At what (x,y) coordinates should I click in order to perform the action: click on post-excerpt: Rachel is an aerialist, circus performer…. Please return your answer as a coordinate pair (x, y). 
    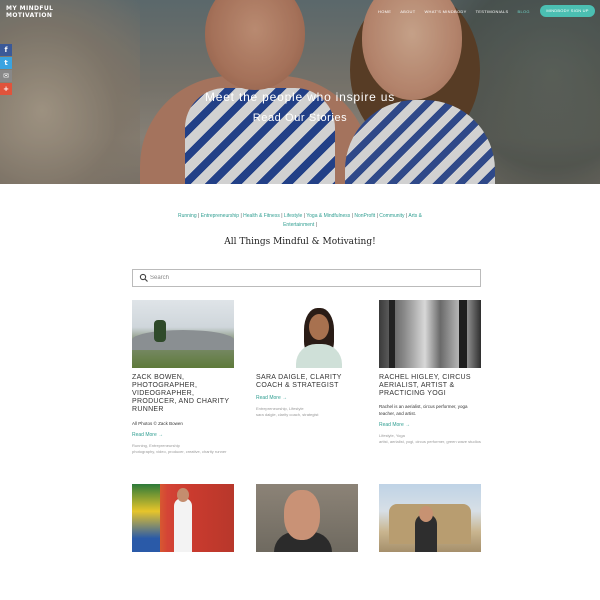
    Looking at the image, I should click on (423, 410).